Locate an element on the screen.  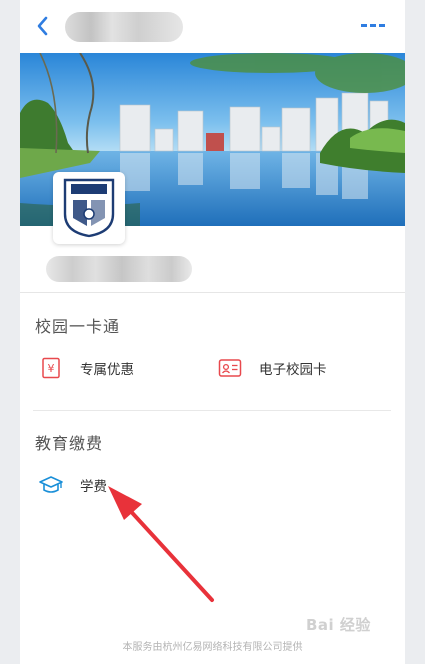
chevron-left-icon is located at coordinates (42, 26).